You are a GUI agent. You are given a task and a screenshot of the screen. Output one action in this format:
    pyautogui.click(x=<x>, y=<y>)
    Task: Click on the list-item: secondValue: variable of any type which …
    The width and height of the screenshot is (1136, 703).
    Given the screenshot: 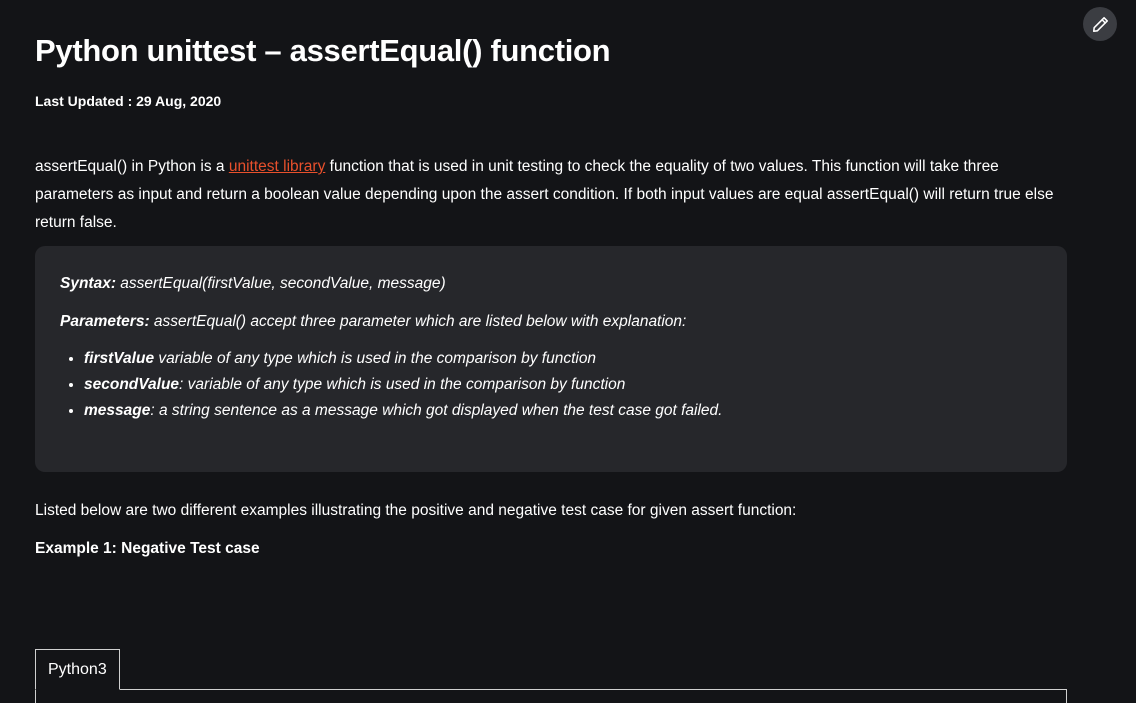 What is the action you would take?
    pyautogui.click(x=563, y=385)
    